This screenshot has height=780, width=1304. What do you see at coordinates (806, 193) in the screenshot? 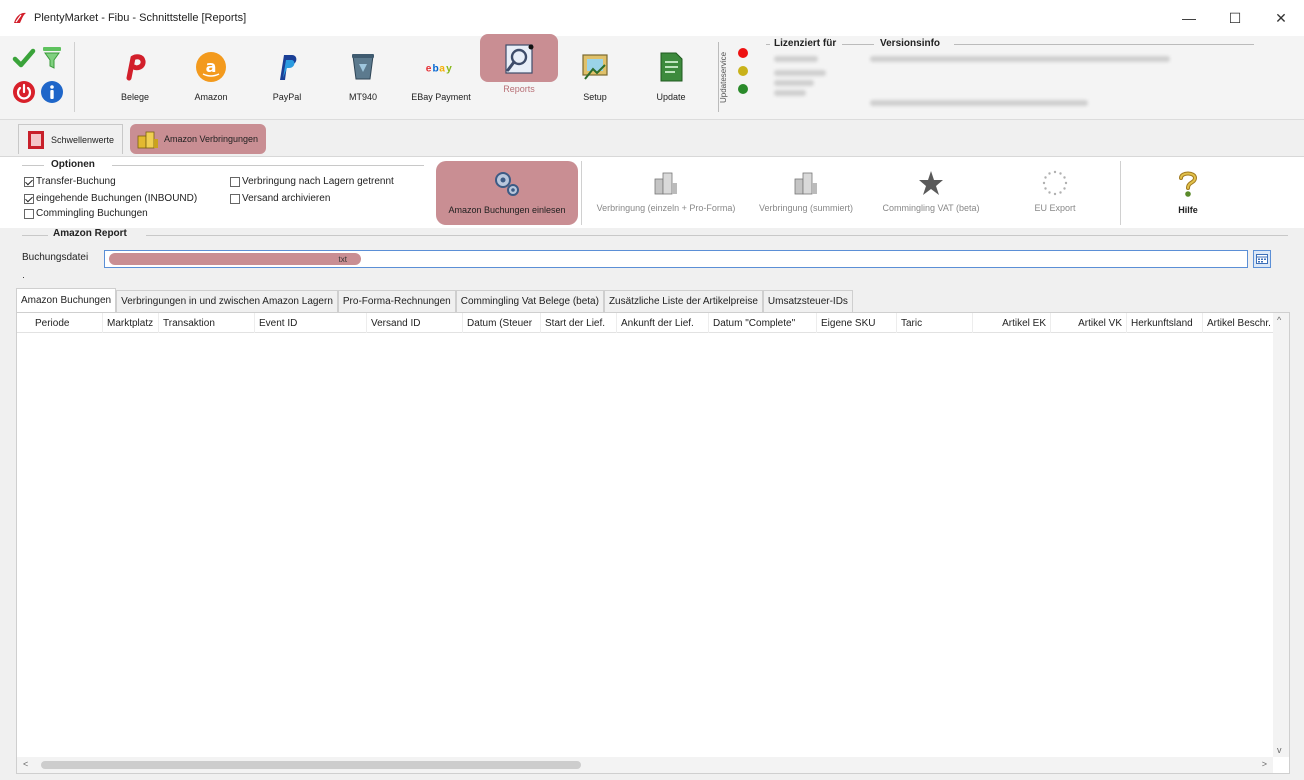
I see `verbringung-summiert-button: Verbringung (summiert)` at bounding box center [806, 193].